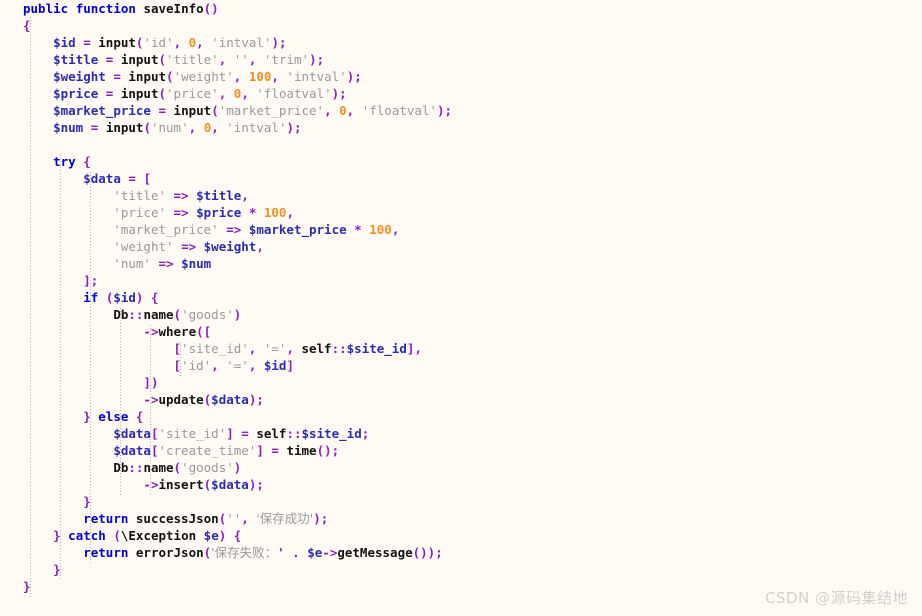 The image size is (922, 616). What do you see at coordinates (121, 314) in the screenshot?
I see `token-fn: Db` at bounding box center [121, 314].